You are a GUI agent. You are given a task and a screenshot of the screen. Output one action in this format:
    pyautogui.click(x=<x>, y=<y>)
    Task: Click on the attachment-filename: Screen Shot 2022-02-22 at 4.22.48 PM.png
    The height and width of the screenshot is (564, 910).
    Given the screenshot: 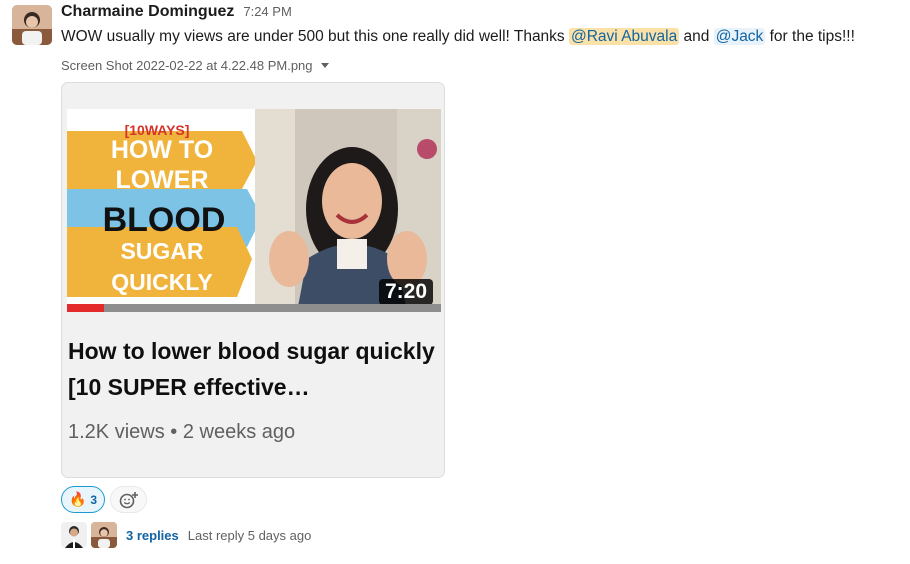 What is the action you would take?
    pyautogui.click(x=195, y=65)
    